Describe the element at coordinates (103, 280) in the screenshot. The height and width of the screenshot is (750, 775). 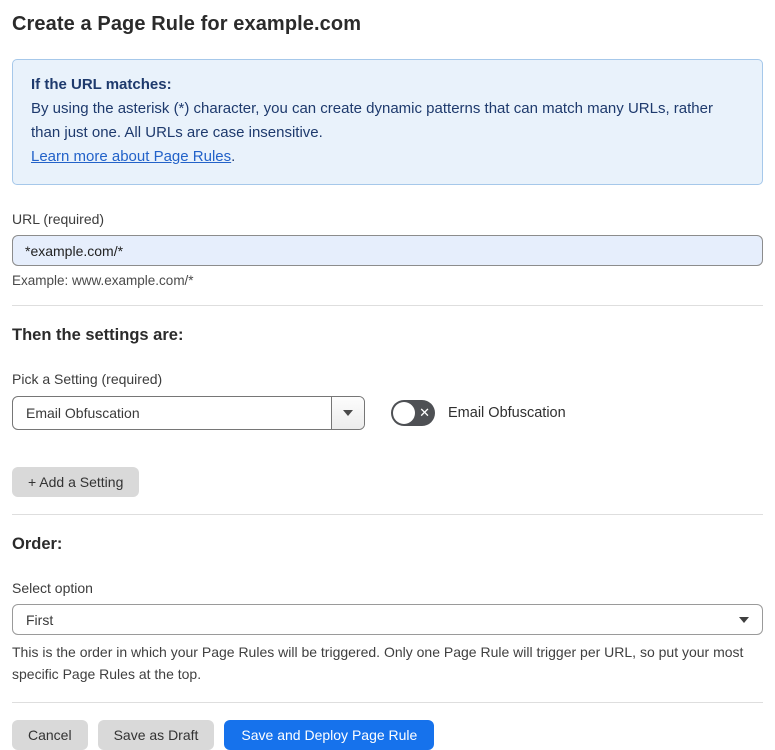
I see `url-example-helper: Example: www.example.com/*` at that location.